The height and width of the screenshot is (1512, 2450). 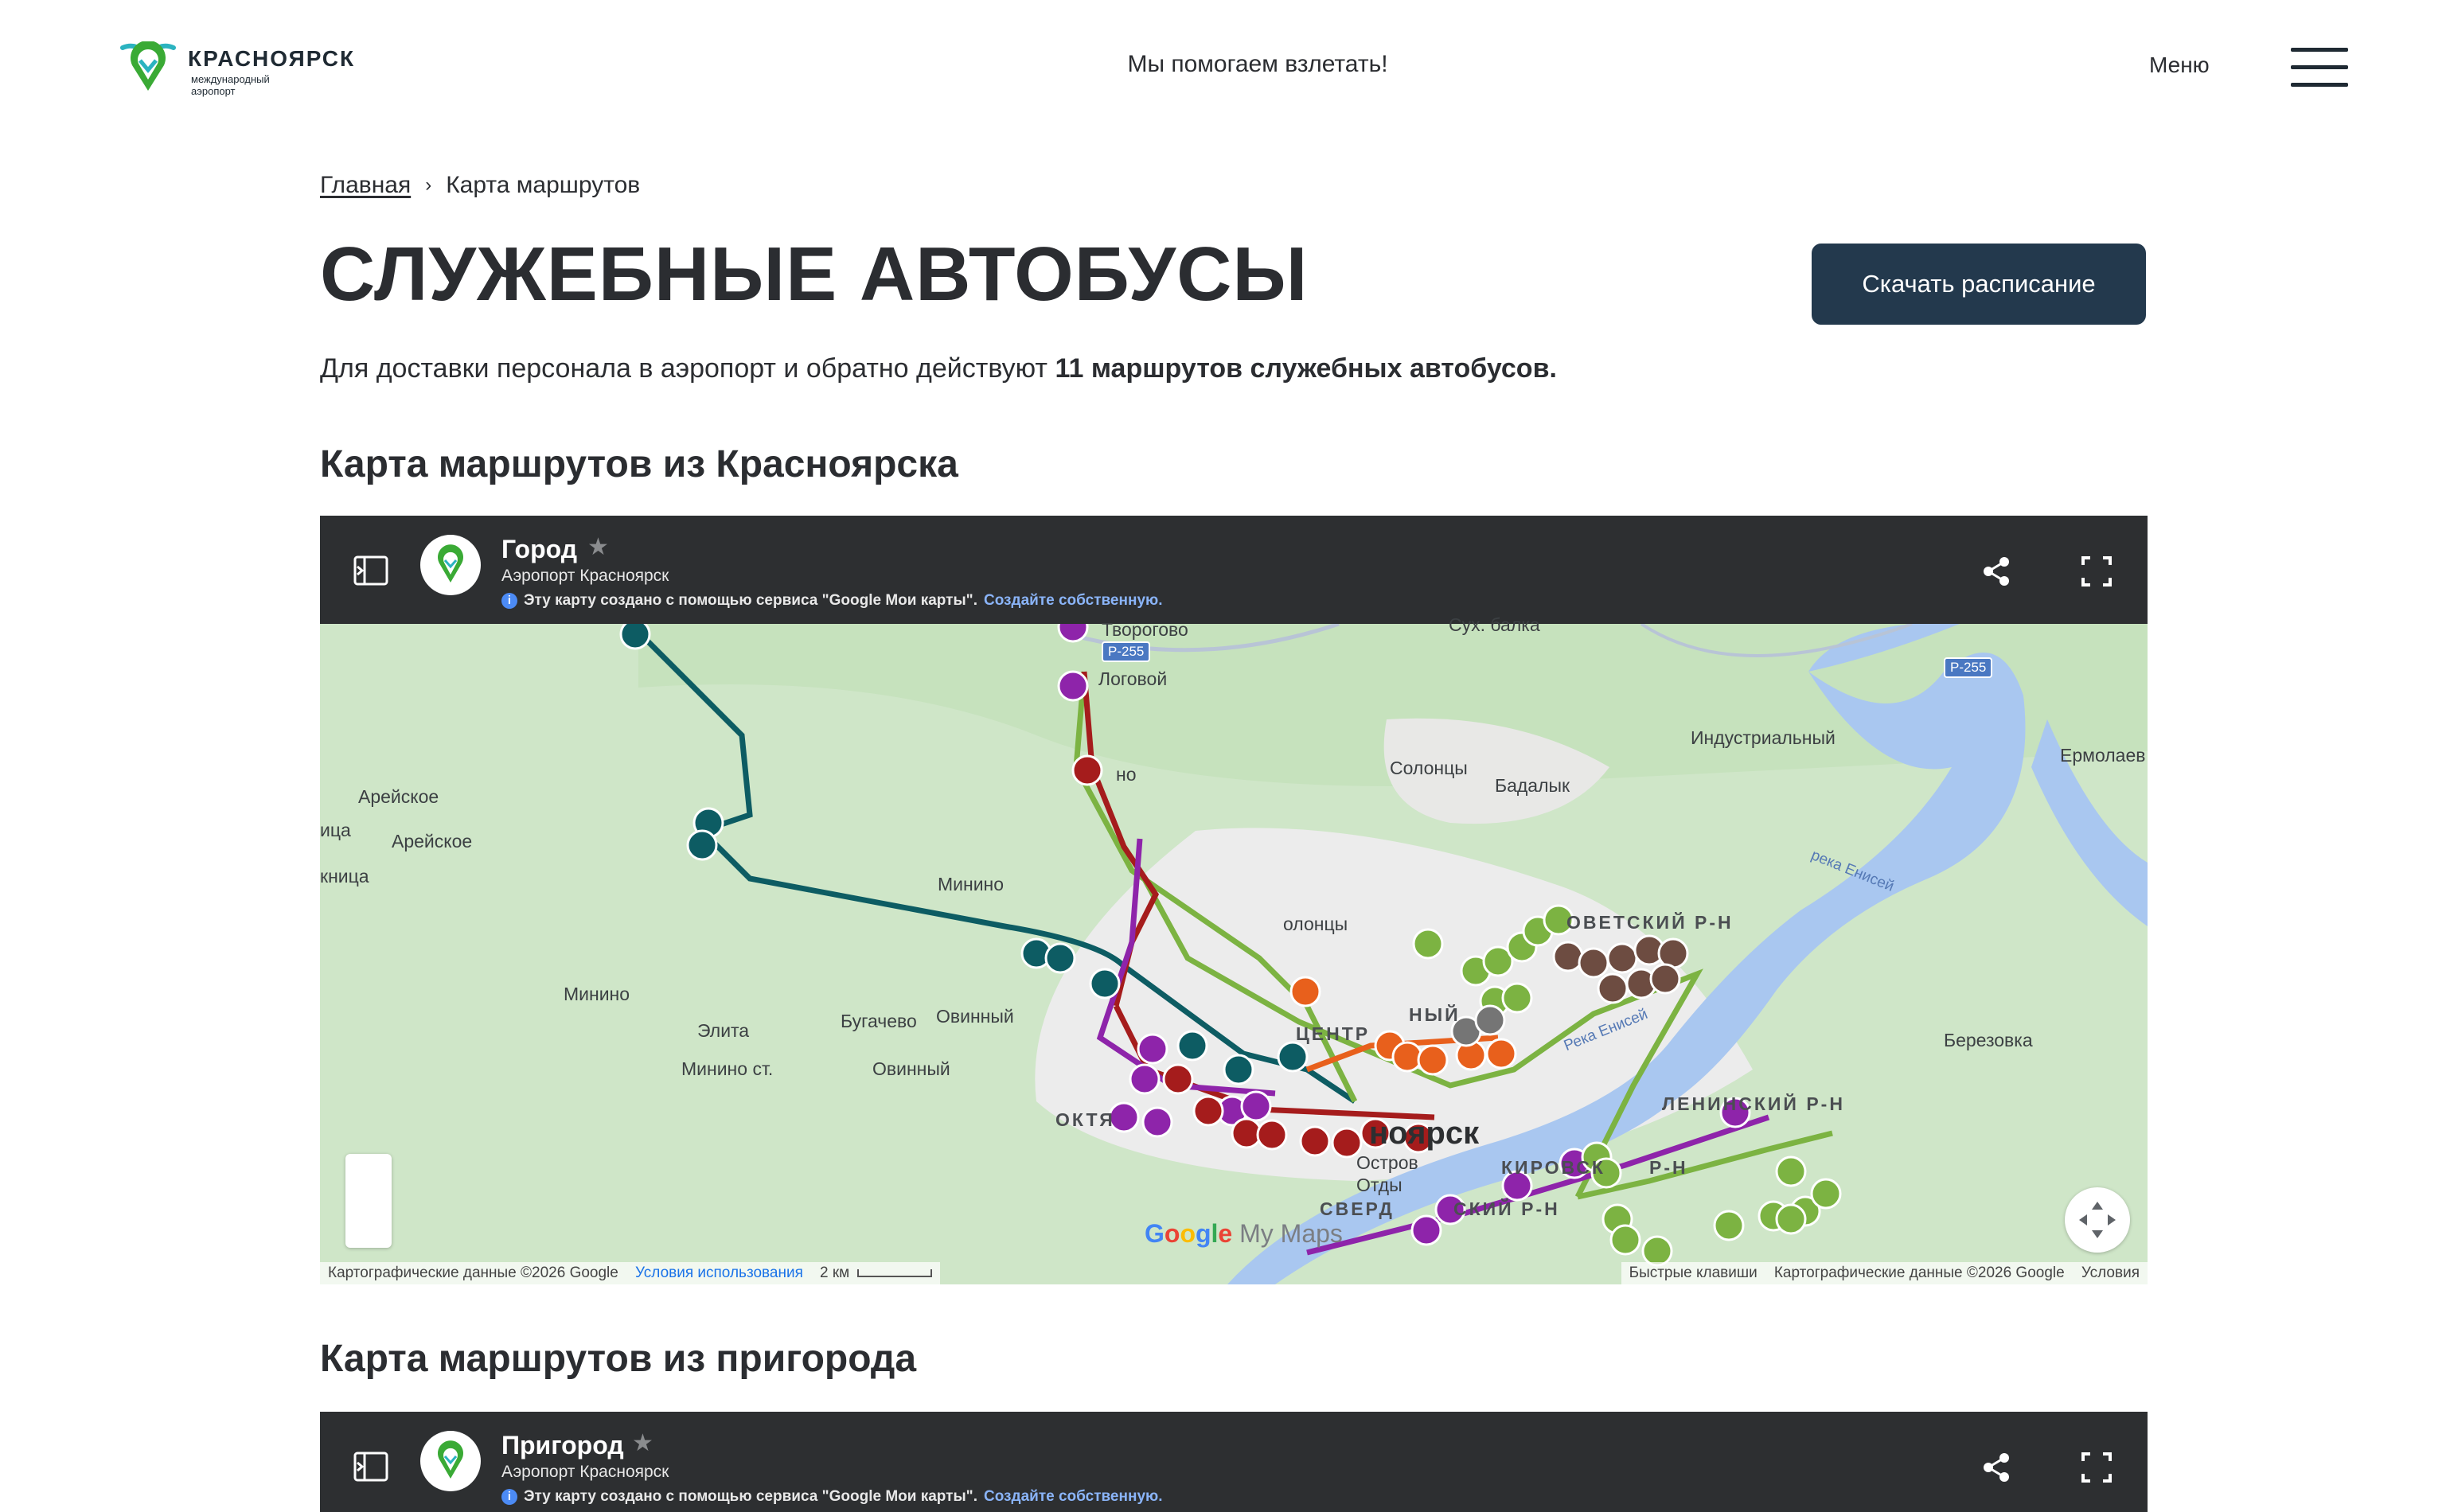 What do you see at coordinates (1357, 1208) in the screenshot?
I see `map-district-label: СВЕРД` at bounding box center [1357, 1208].